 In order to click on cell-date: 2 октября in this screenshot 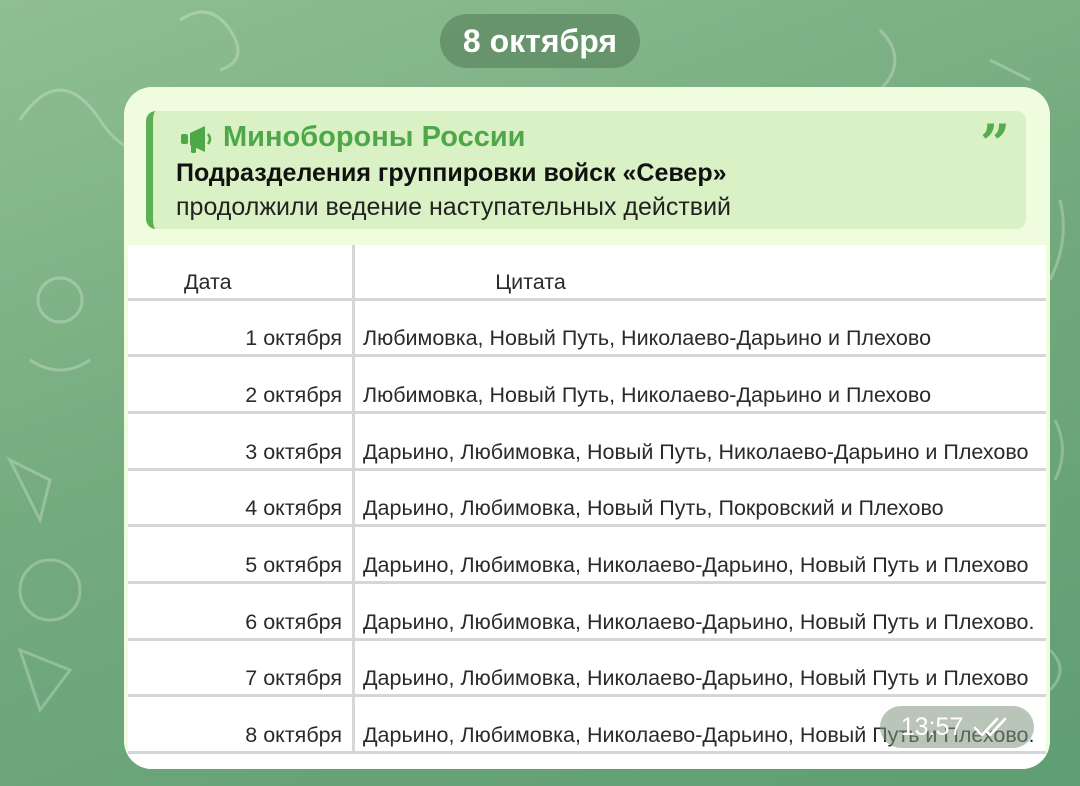, I will do `click(241, 384)`.